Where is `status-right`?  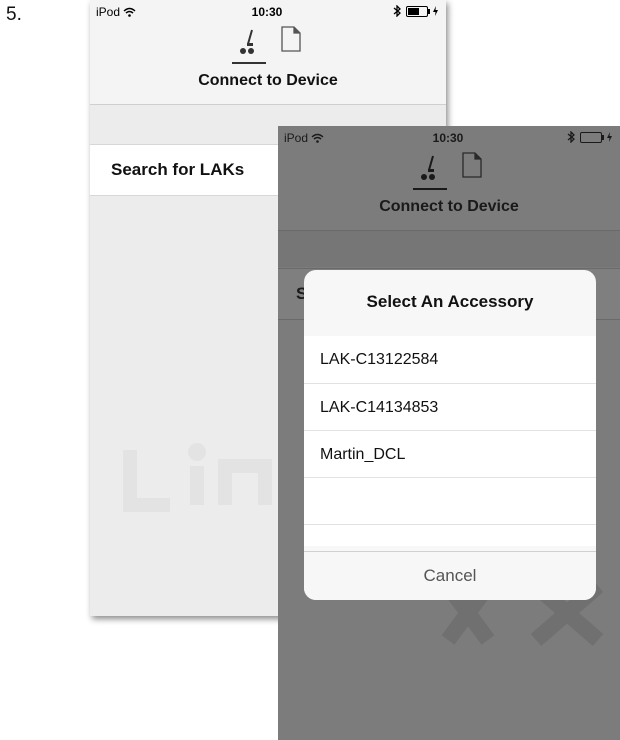 status-right is located at coordinates (415, 11).